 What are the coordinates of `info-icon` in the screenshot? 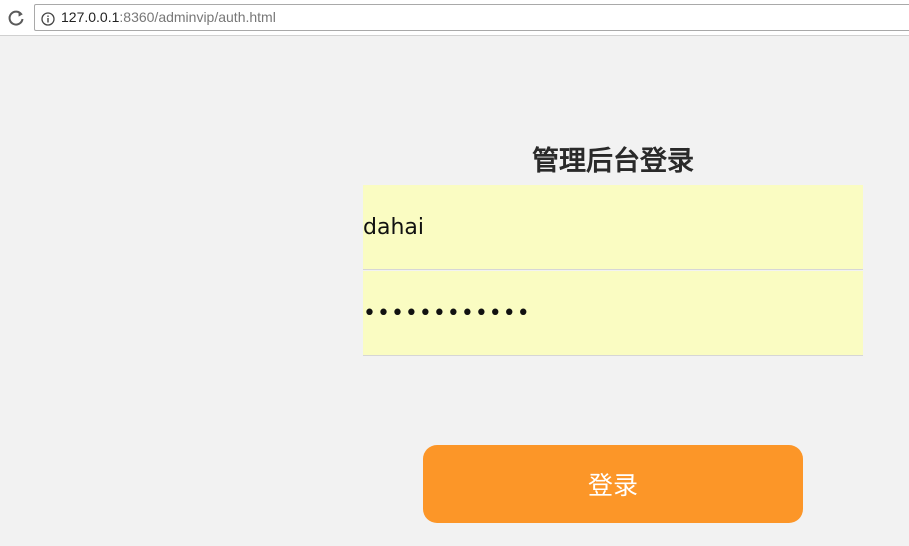 It's located at (48, 18).